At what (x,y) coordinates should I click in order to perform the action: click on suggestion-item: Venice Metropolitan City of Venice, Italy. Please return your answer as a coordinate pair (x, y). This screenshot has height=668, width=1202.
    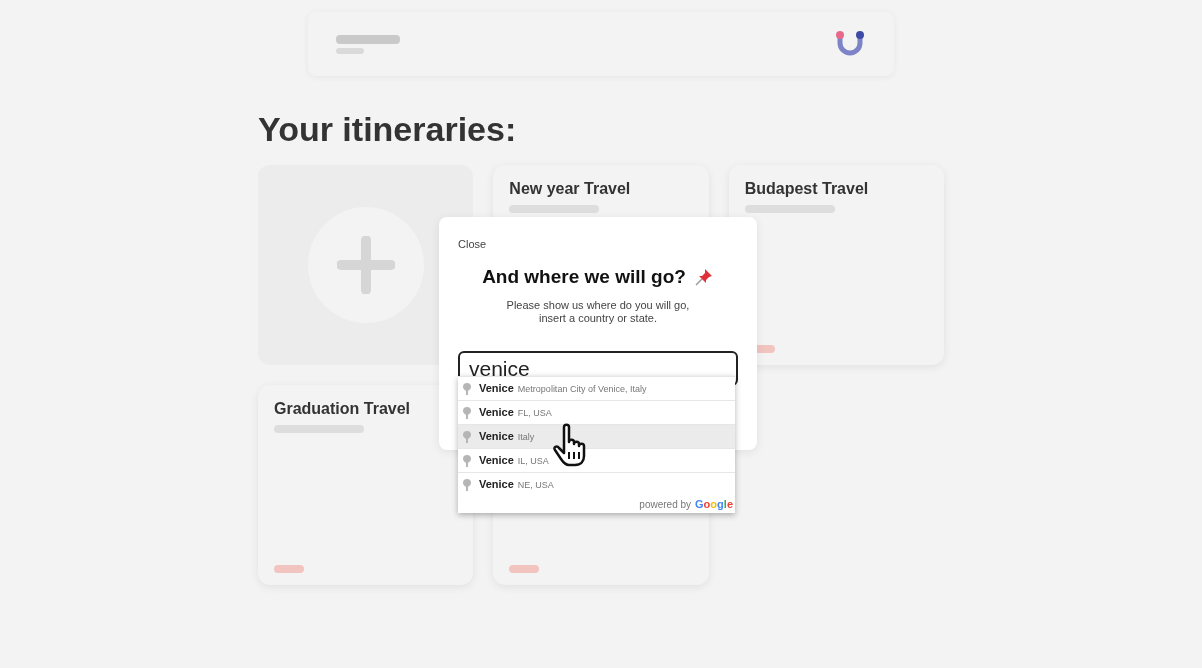
    Looking at the image, I should click on (596, 388).